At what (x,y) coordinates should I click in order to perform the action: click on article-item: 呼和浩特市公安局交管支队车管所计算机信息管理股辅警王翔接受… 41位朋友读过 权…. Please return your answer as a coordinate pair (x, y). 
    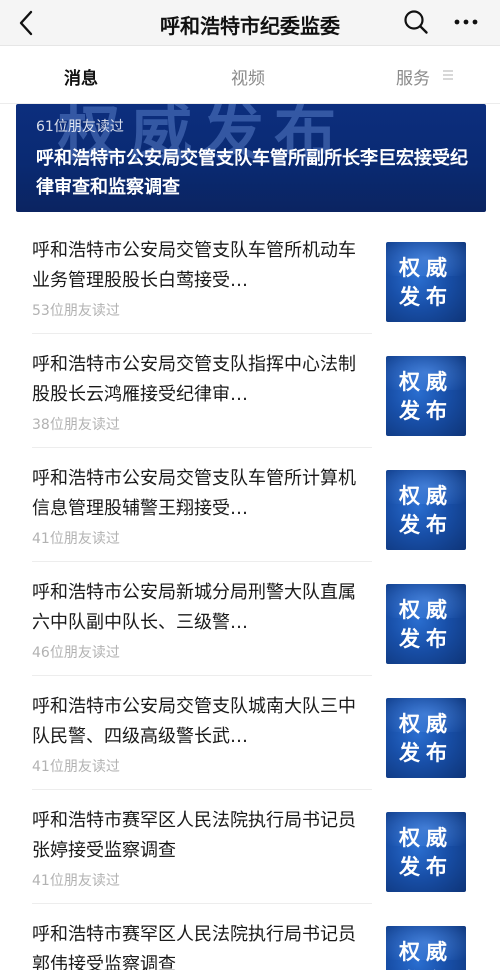
    Looking at the image, I should click on (251, 505).